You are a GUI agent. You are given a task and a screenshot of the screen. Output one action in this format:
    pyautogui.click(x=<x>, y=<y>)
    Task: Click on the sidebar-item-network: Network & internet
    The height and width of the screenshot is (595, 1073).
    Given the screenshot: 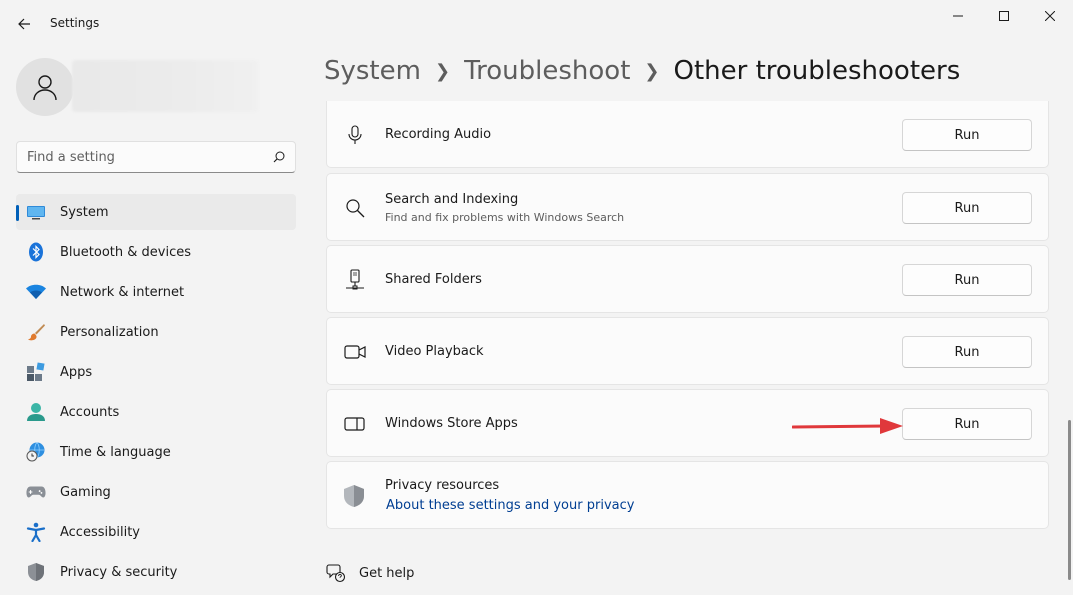 What is the action you would take?
    pyautogui.click(x=156, y=292)
    